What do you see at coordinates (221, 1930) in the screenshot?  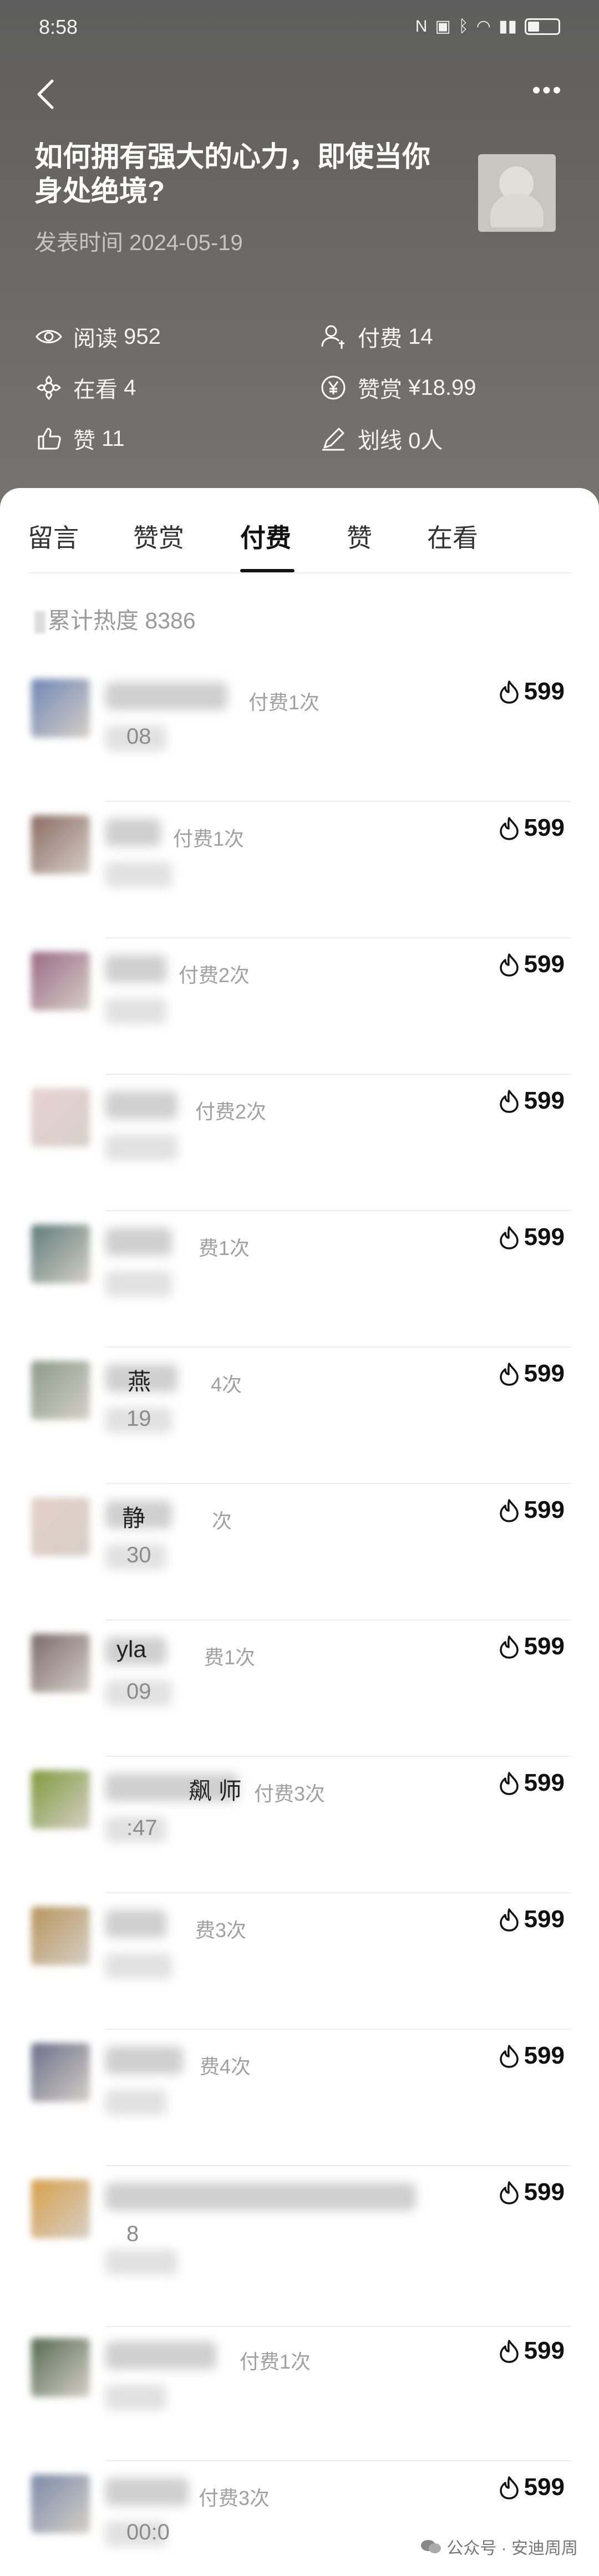 I see `pay-count: 费3次` at bounding box center [221, 1930].